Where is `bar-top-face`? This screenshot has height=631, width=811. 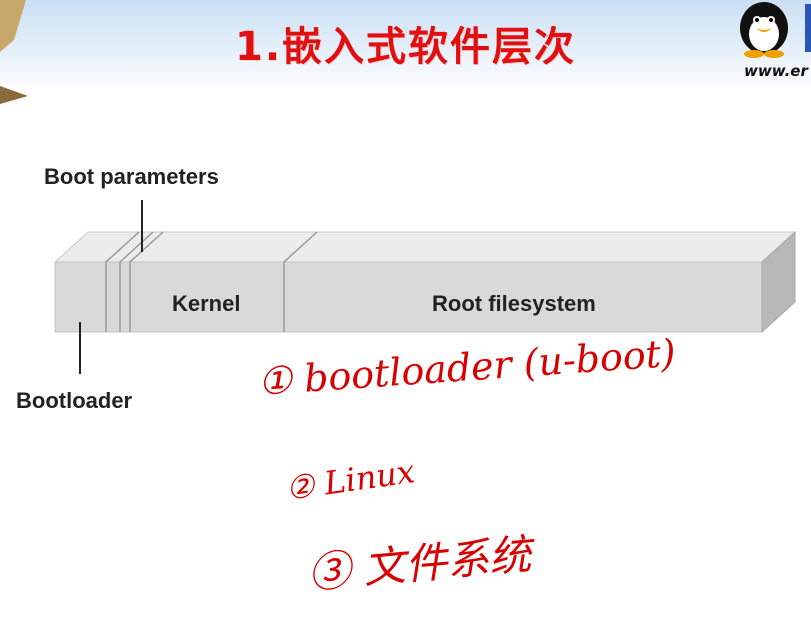 bar-top-face is located at coordinates (425, 247).